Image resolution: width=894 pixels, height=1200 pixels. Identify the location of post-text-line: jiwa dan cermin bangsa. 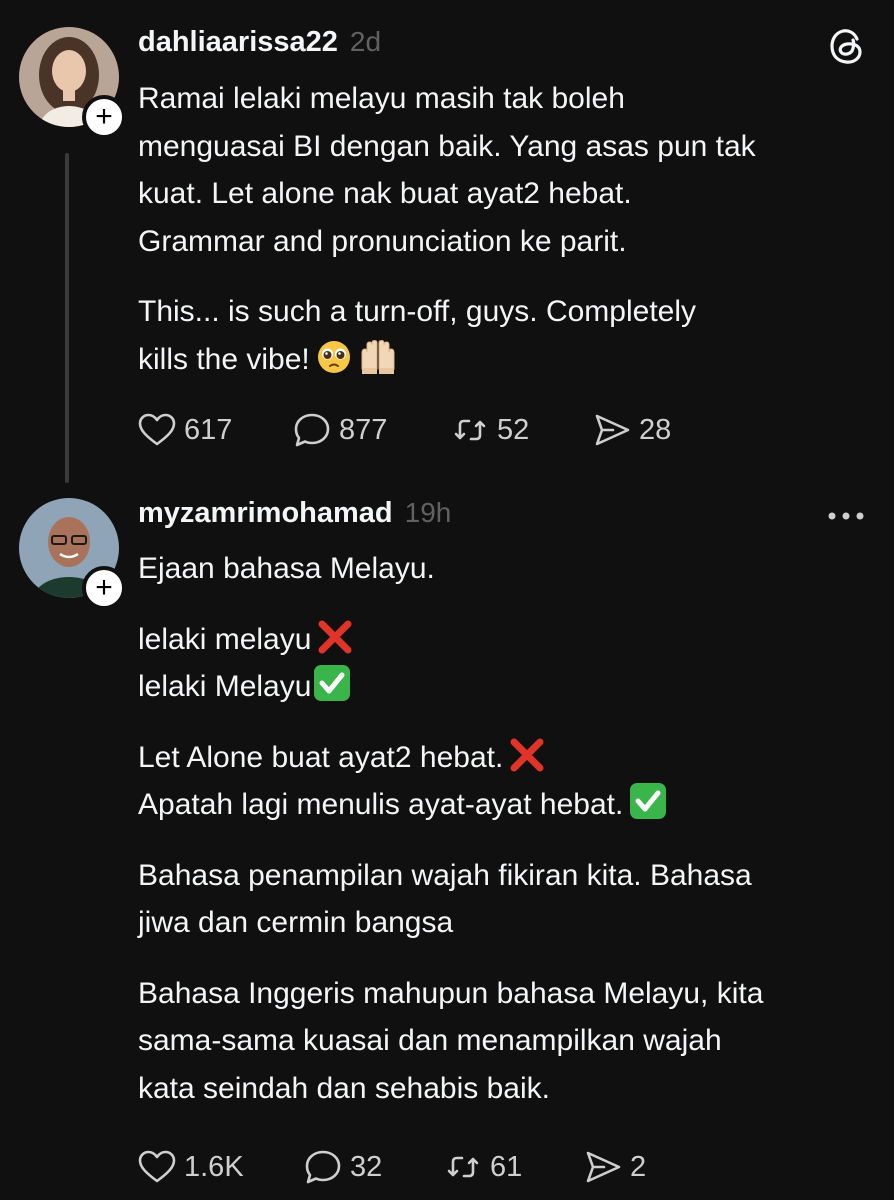
(296, 922).